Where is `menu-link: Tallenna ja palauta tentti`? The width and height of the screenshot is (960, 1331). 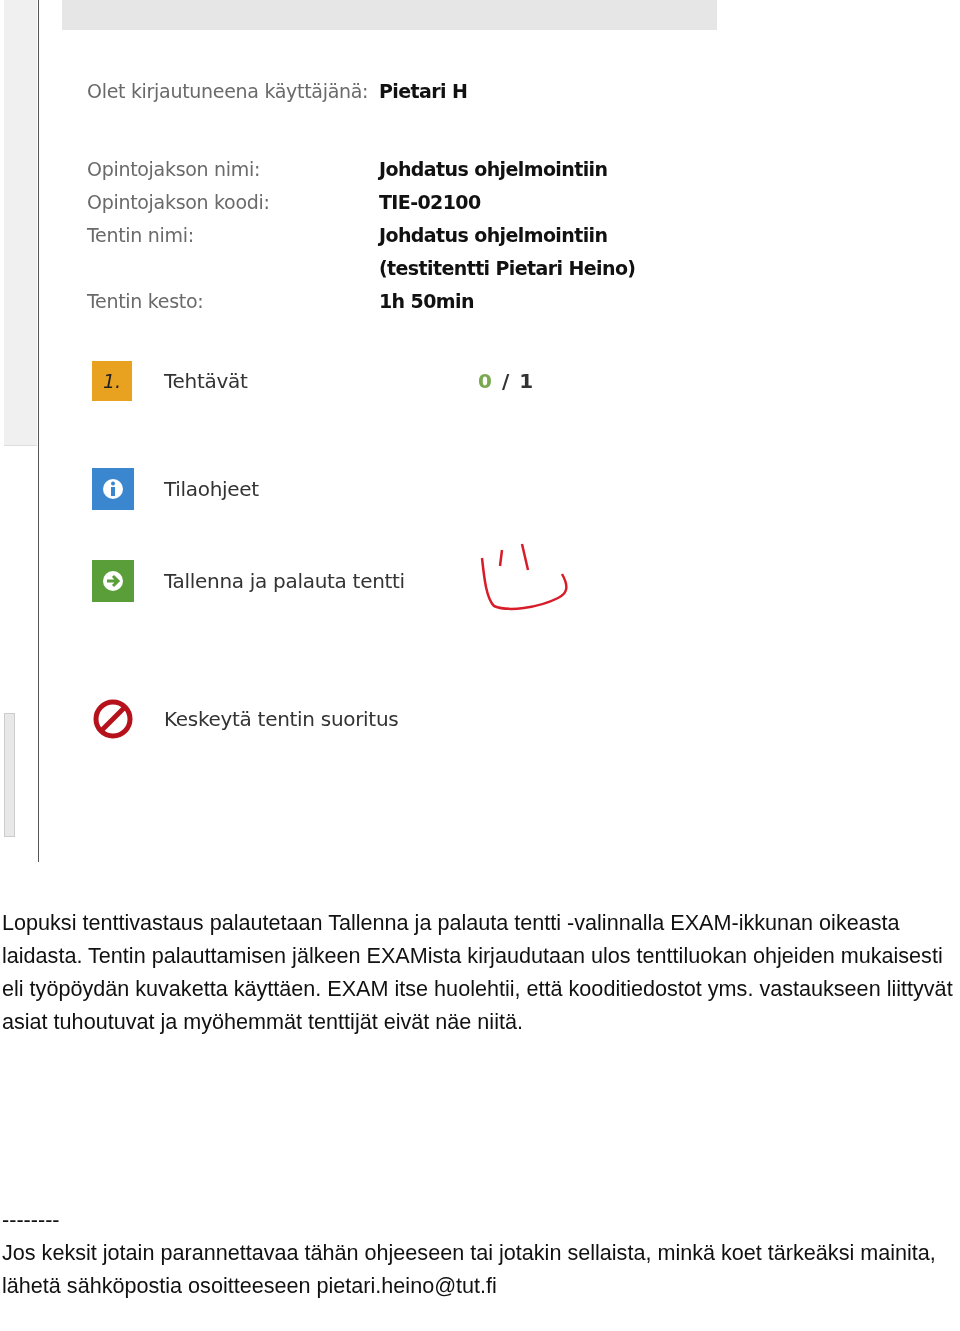
menu-link: Tallenna ja palauta tentti is located at coordinates (284, 581).